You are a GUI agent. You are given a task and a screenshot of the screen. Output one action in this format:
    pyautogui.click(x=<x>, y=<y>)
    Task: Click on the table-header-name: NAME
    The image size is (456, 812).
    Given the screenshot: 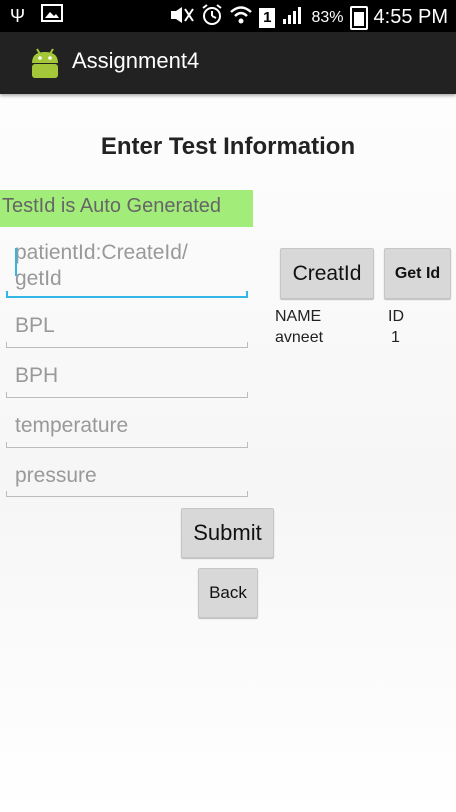 What is the action you would take?
    pyautogui.click(x=298, y=316)
    